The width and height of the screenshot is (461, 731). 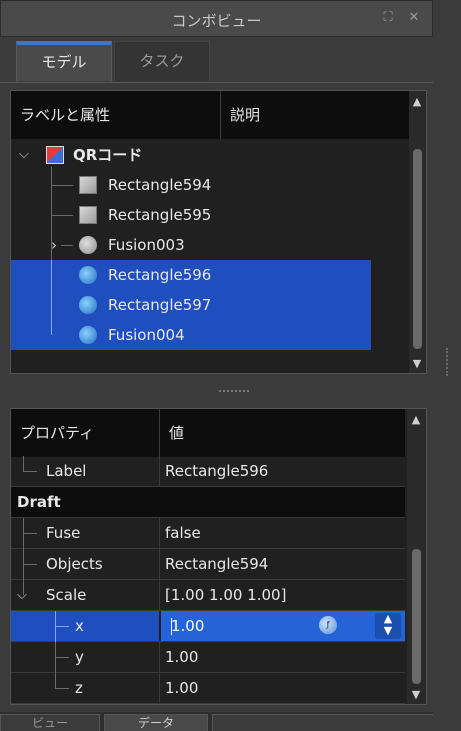 What do you see at coordinates (79, 626) in the screenshot?
I see `property-key: x` at bounding box center [79, 626].